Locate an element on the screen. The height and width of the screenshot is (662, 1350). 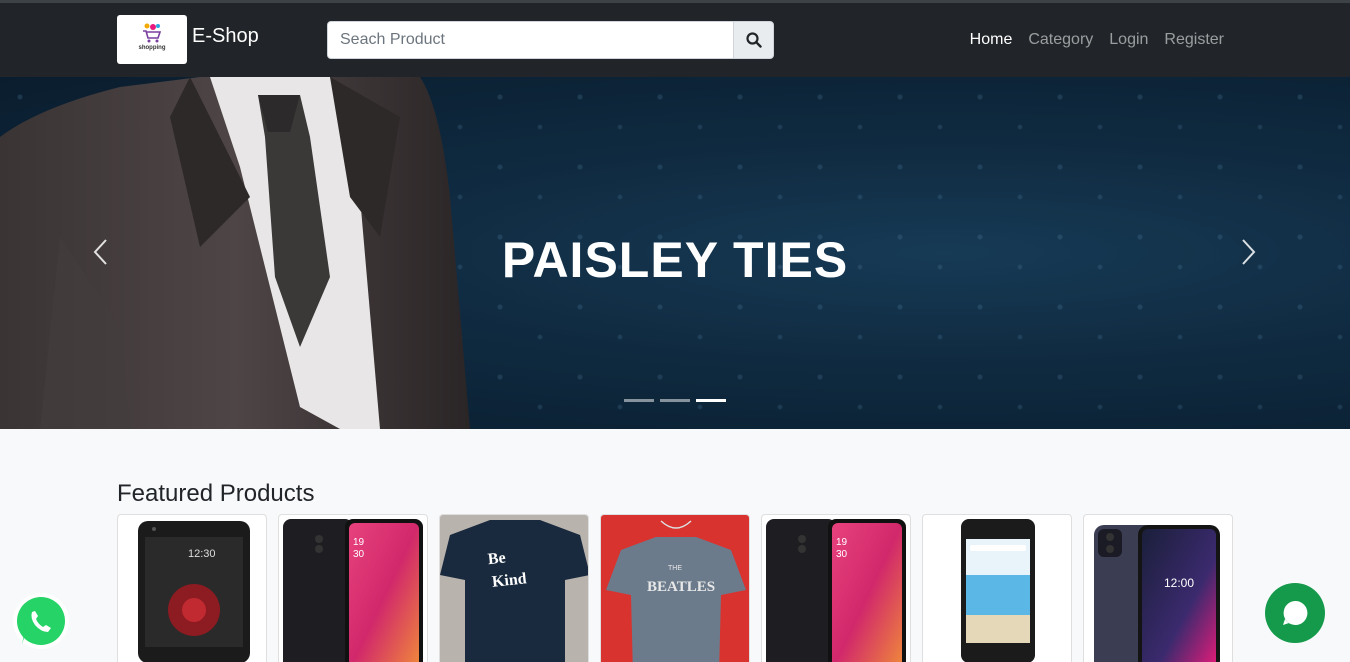
search-button is located at coordinates (753, 40).